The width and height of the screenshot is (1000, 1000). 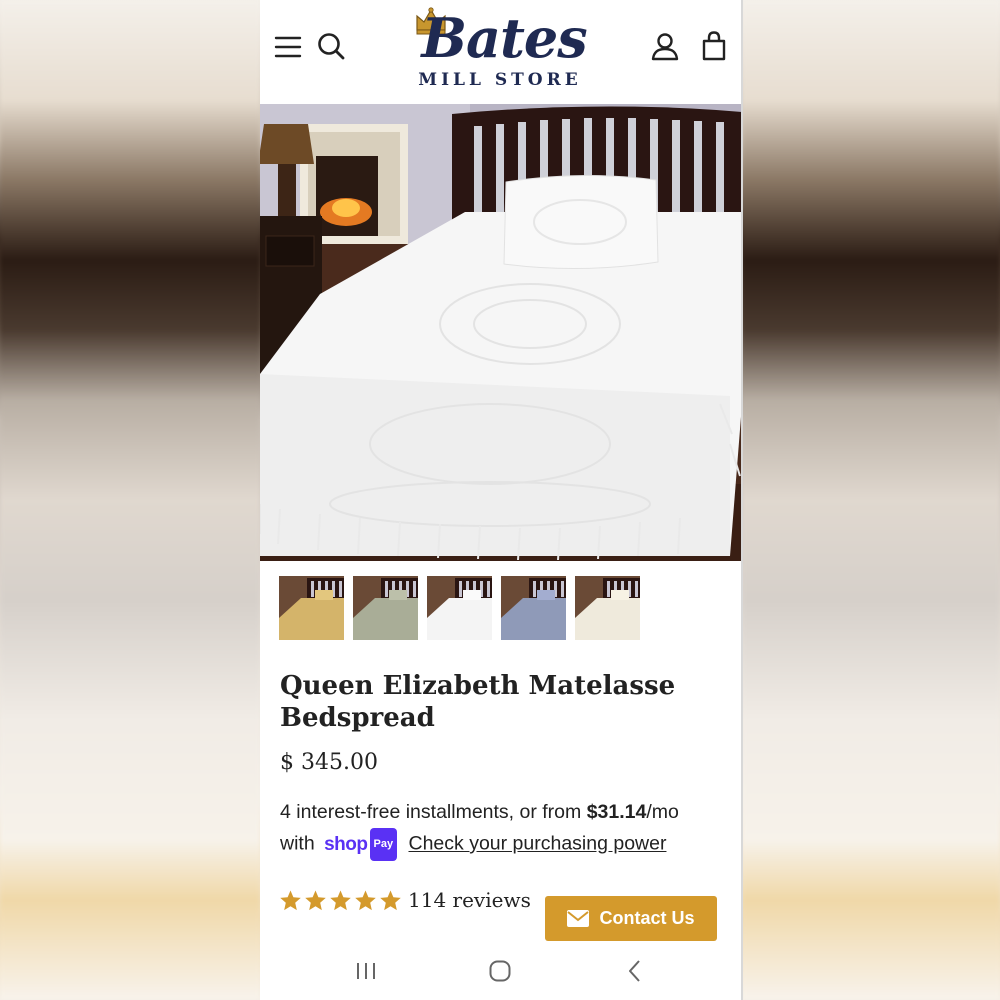 I want to click on search-icon, so click(x=331, y=46).